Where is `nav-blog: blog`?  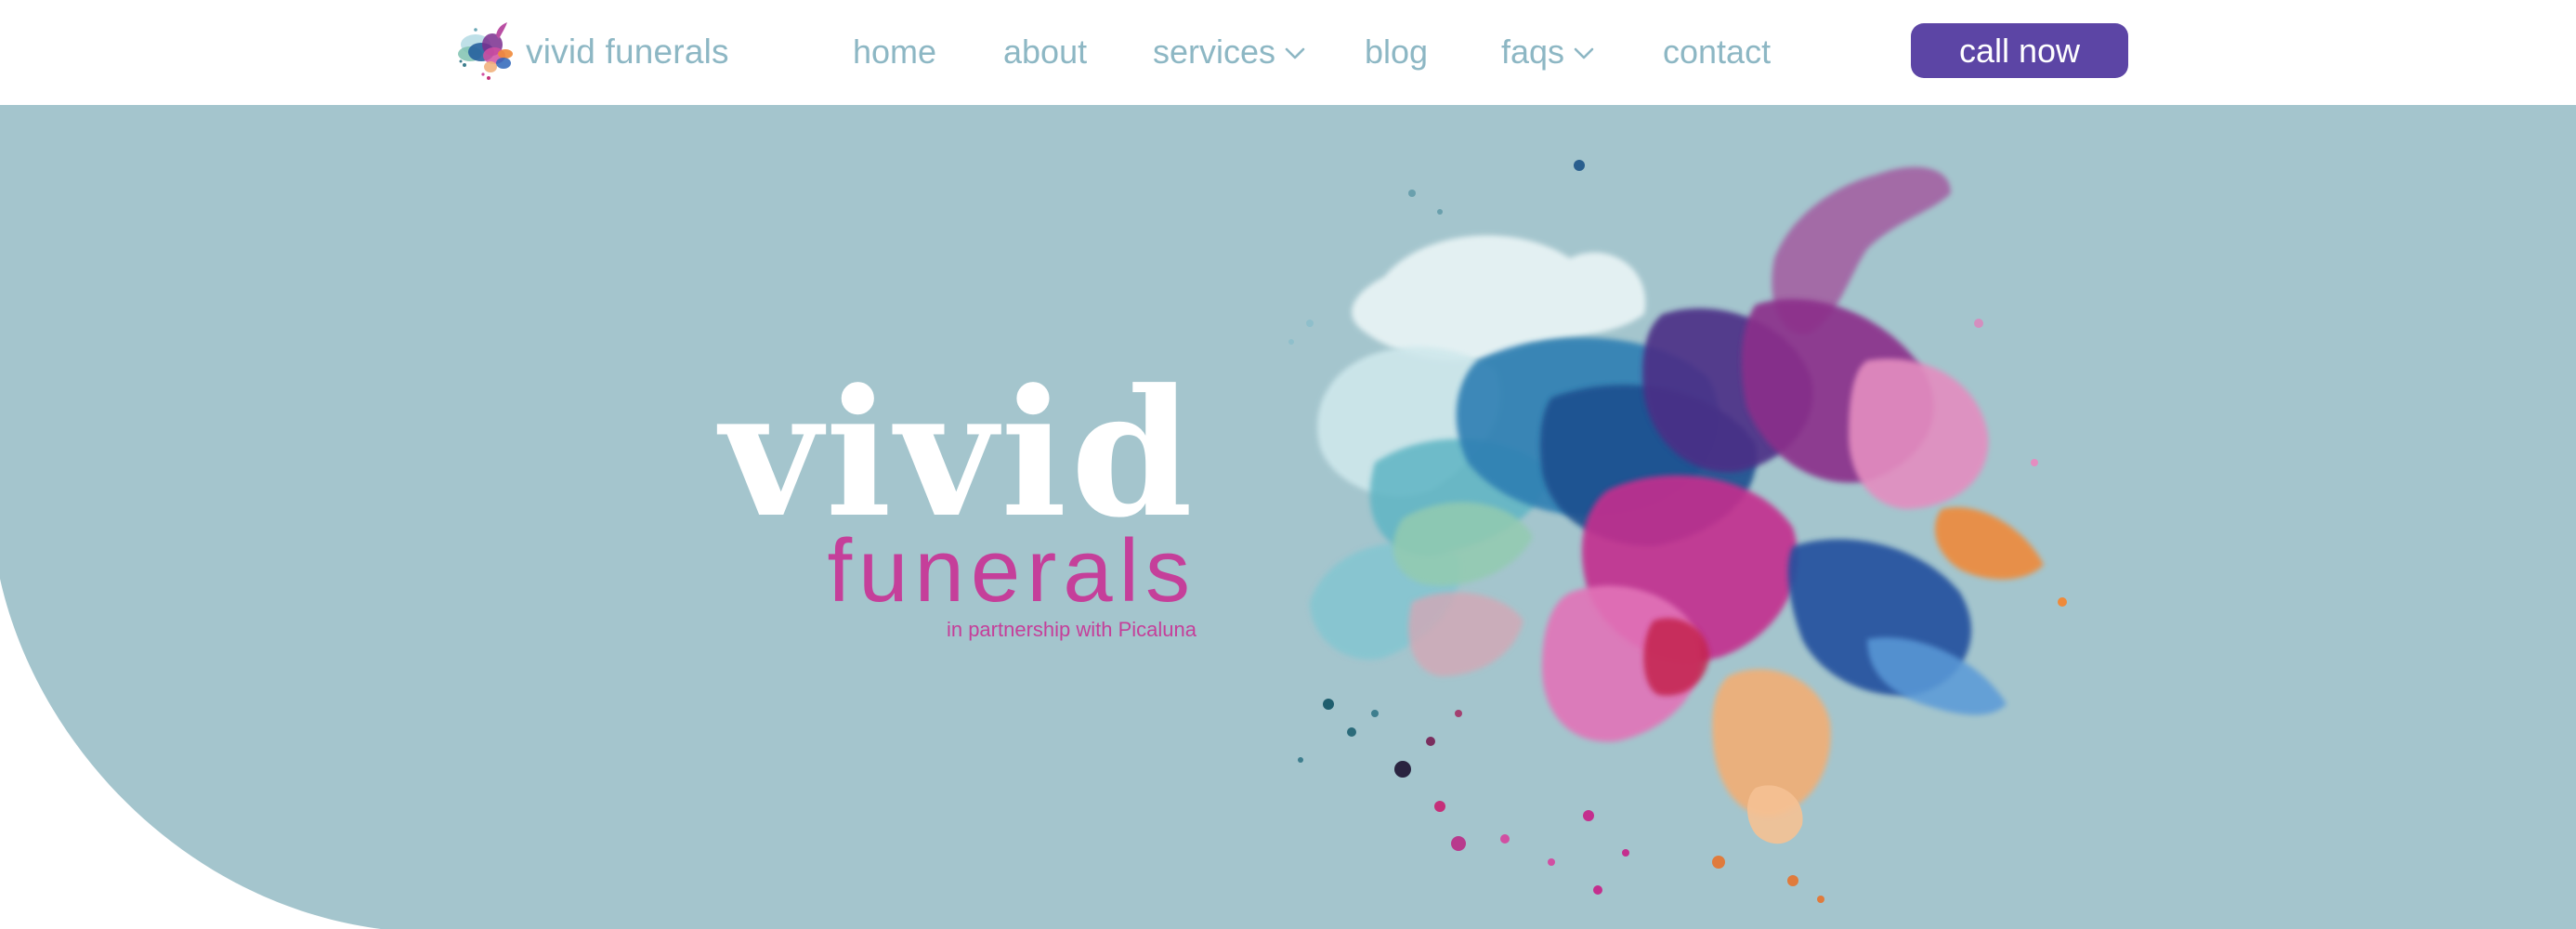
nav-blog: blog is located at coordinates (1396, 52).